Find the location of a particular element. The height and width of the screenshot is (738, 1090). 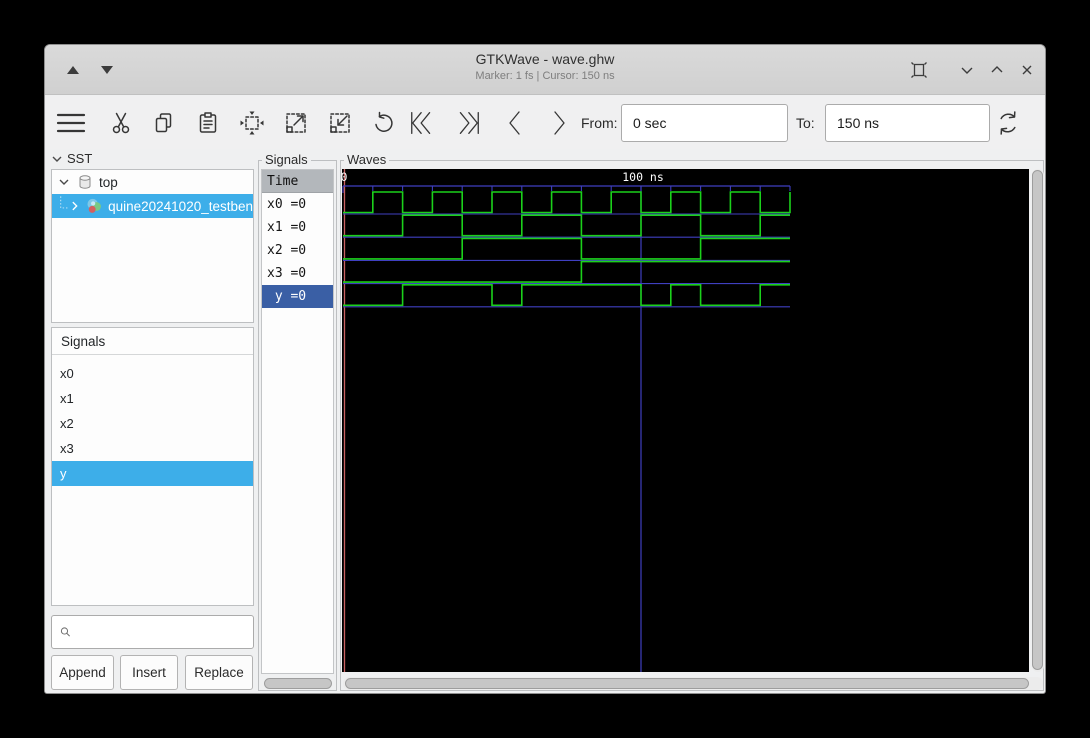

chevron-right-icon is located at coordinates (559, 123).